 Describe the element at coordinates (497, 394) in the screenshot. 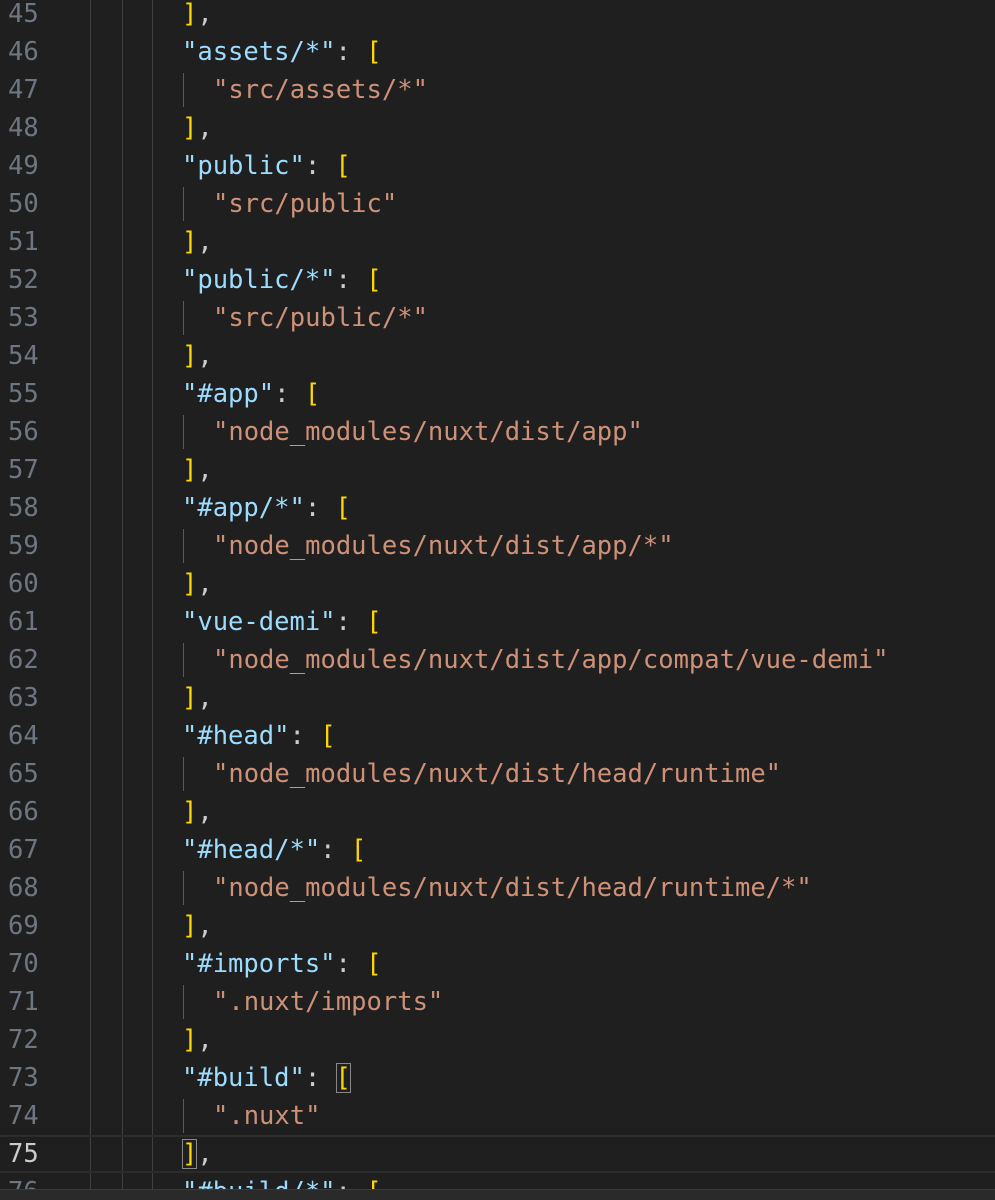

I see `code-line: 55 "#app": [` at that location.